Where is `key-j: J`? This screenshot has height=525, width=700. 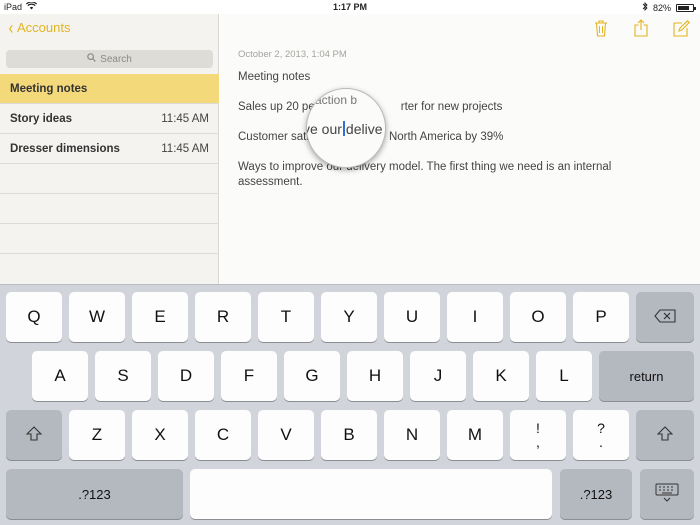 key-j: J is located at coordinates (438, 376).